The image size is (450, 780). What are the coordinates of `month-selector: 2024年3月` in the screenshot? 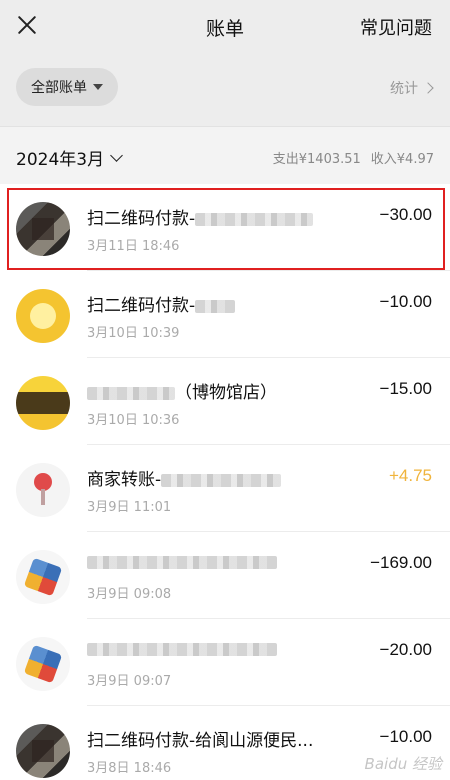 It's located at (69, 157).